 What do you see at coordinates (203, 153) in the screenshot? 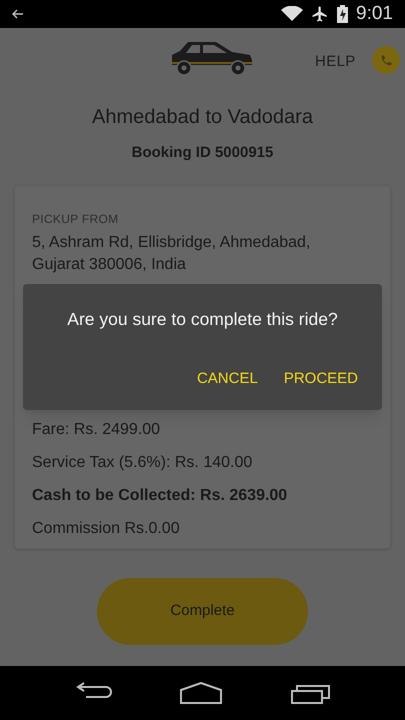
I see `booking-id: Booking ID 5000915` at bounding box center [203, 153].